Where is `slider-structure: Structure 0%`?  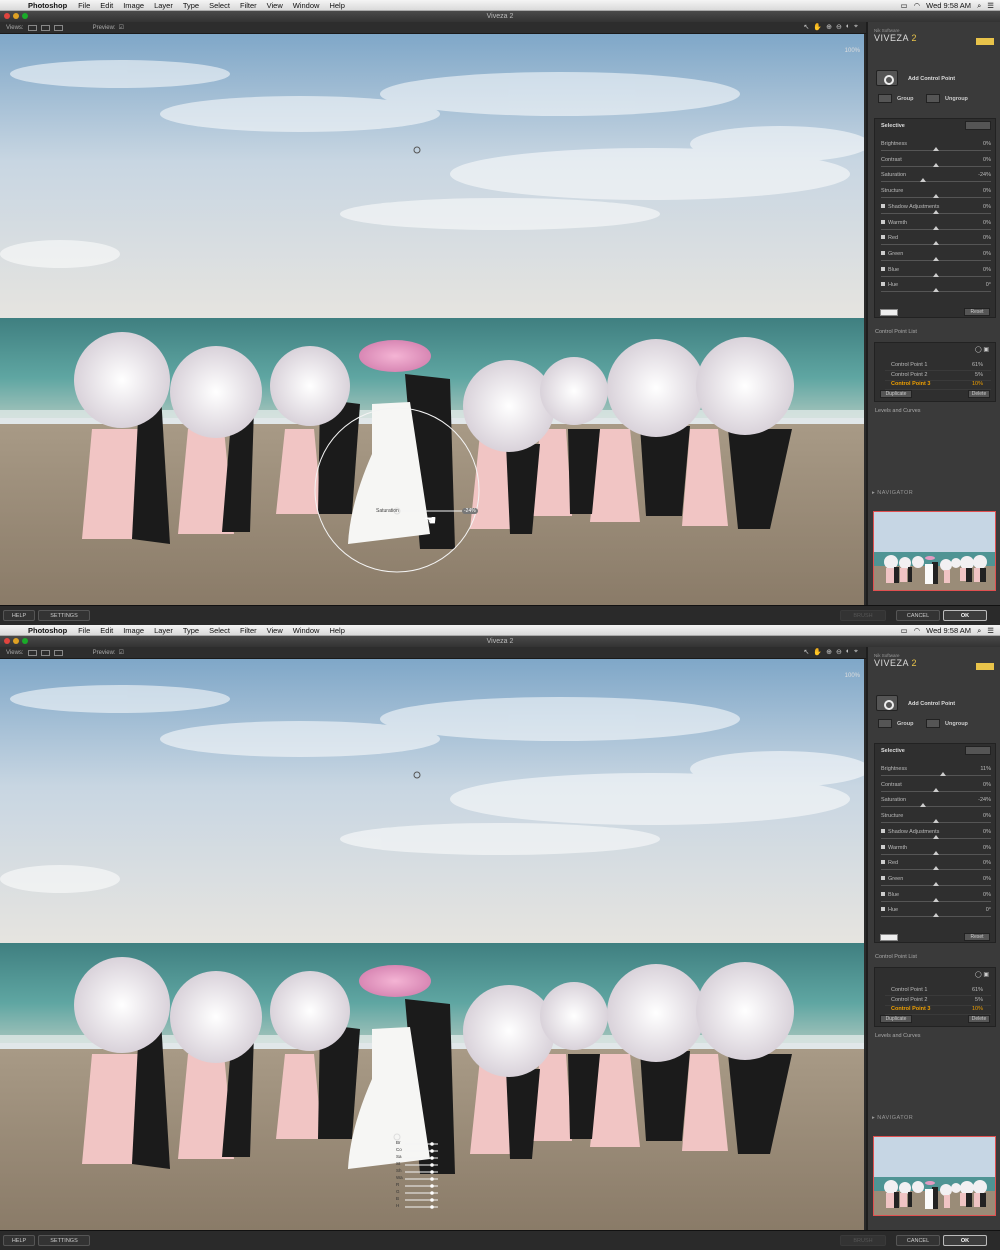 slider-structure: Structure 0% is located at coordinates (936, 196).